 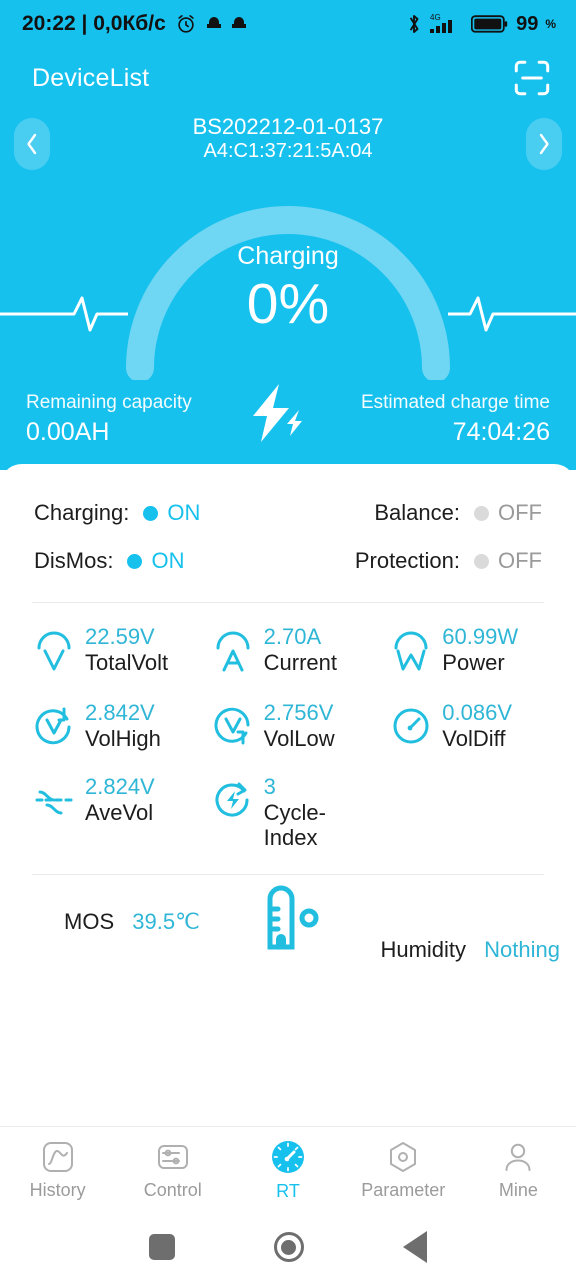 What do you see at coordinates (288, 924) in the screenshot?
I see `thermometer-icon` at bounding box center [288, 924].